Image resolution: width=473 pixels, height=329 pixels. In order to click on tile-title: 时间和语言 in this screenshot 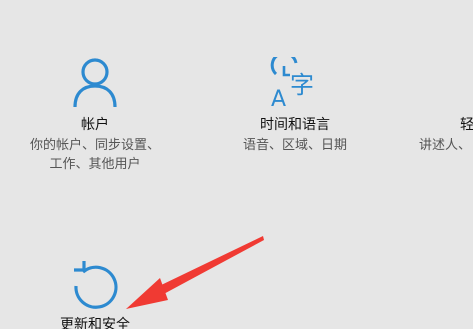, I will do `click(295, 125)`.